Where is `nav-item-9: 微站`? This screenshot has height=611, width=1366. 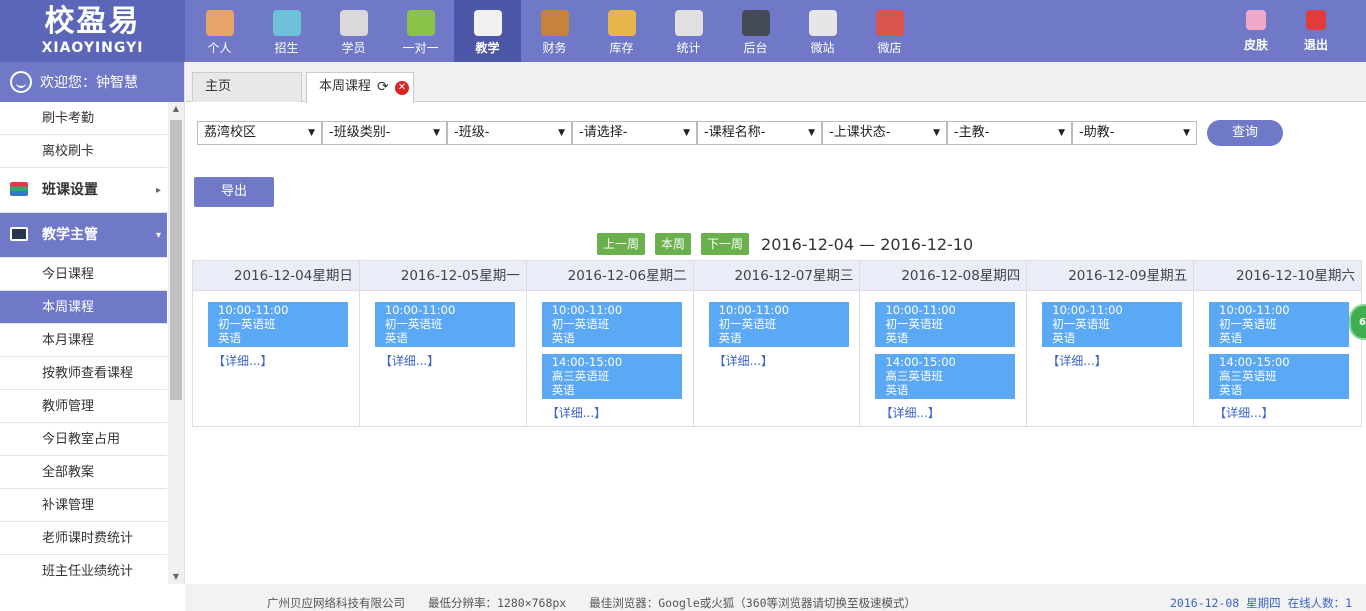 nav-item-9: 微站 is located at coordinates (822, 31).